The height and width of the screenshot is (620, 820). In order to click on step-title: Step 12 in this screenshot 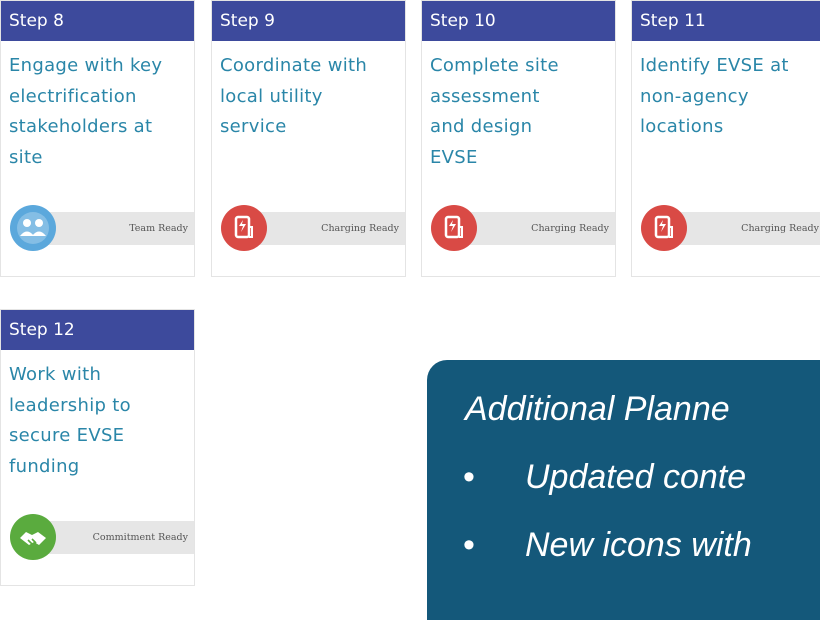, I will do `click(97, 330)`.